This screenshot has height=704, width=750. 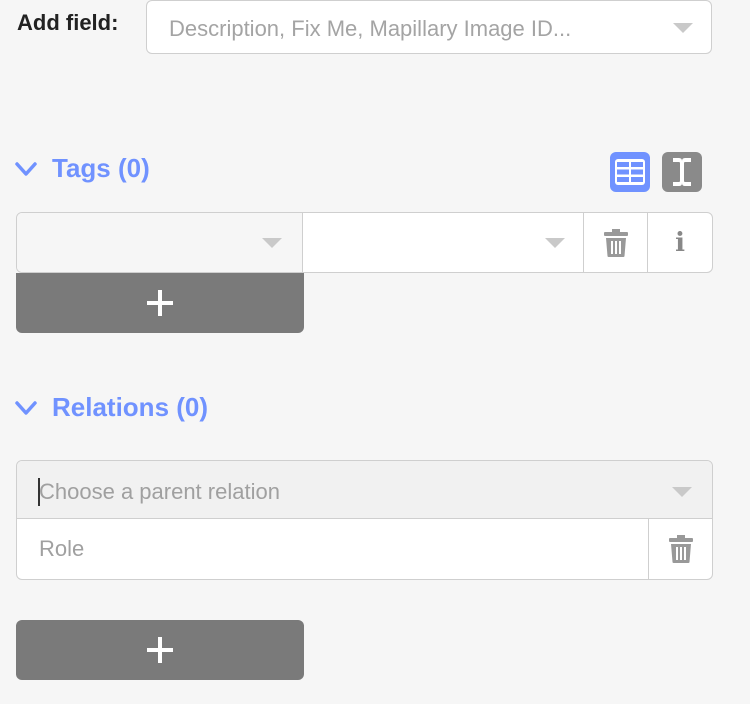 I want to click on tag-delete-button, so click(x=616, y=242).